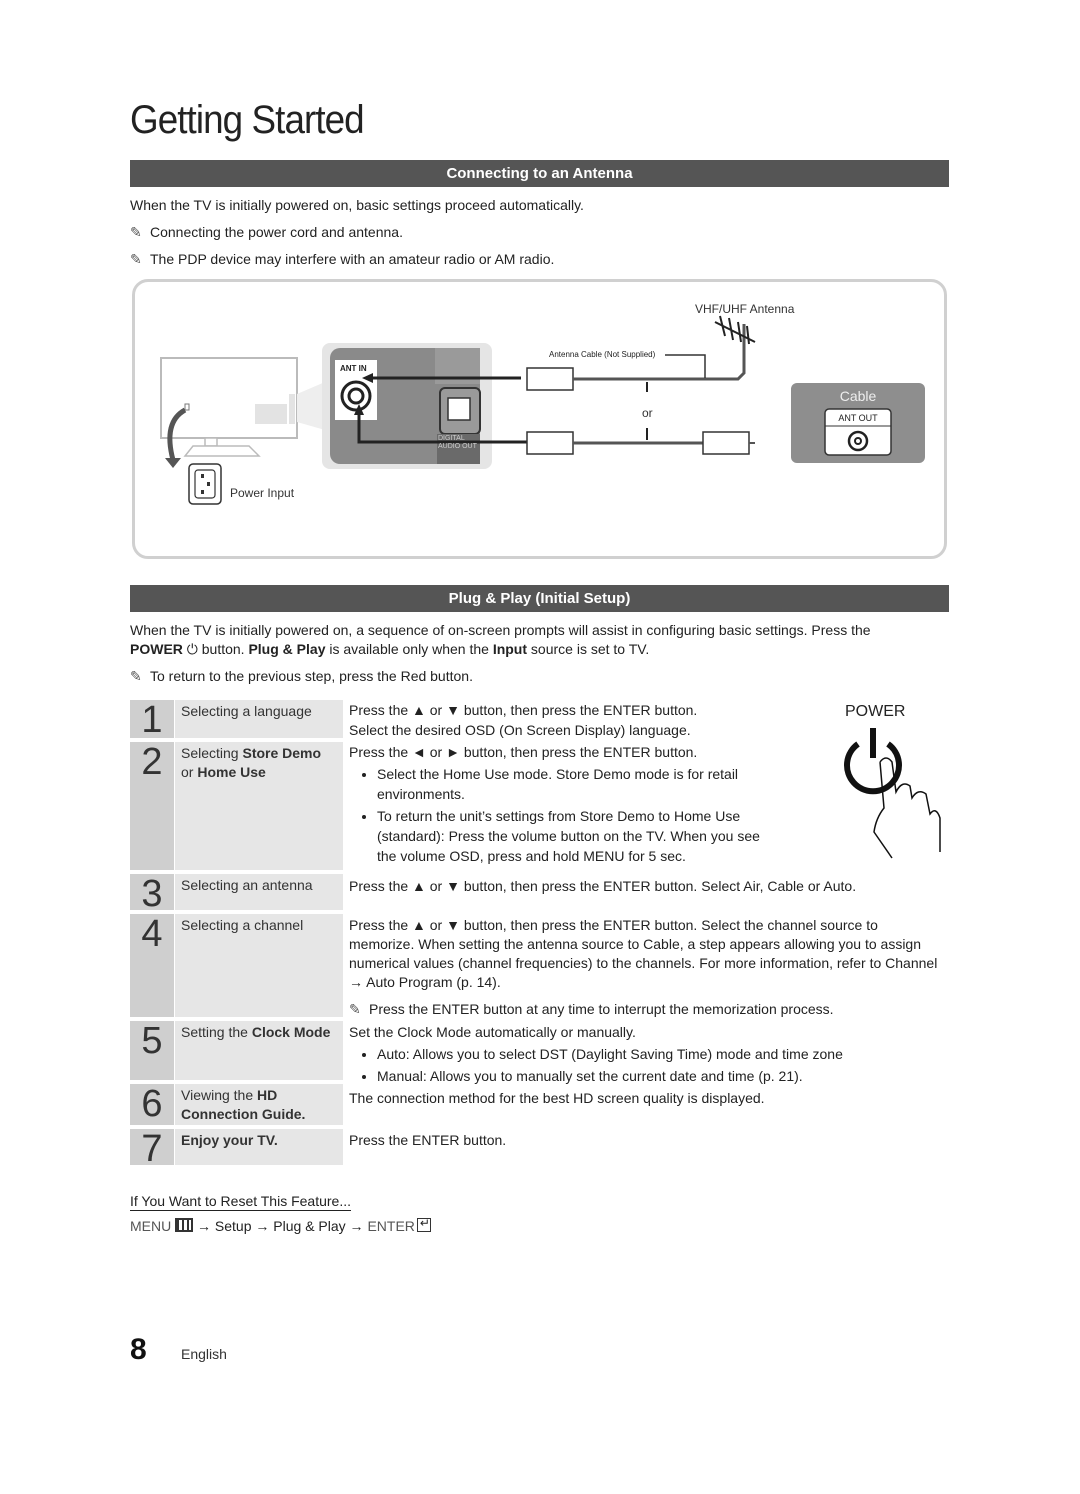 Image resolution: width=1080 pixels, height=1494 pixels. Describe the element at coordinates (205, 484) in the screenshot. I see `power-input-socket-icon` at that location.